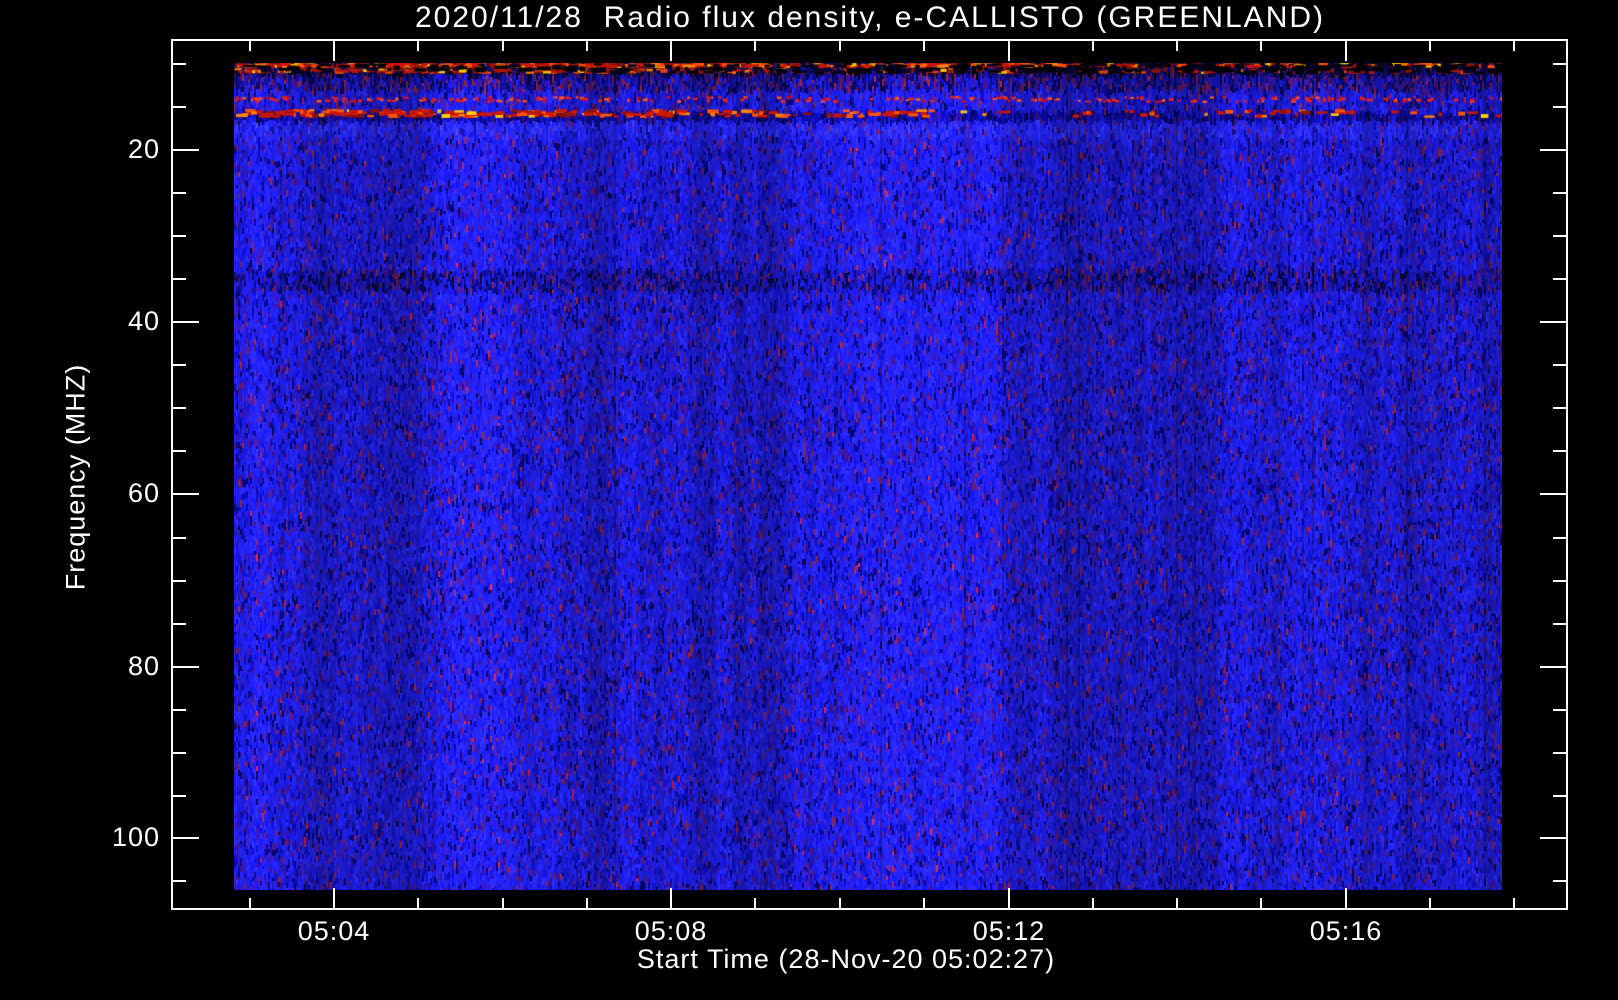 Image resolution: width=1618 pixels, height=1000 pixels. I want to click on y-tick-label: 40, so click(143, 321).